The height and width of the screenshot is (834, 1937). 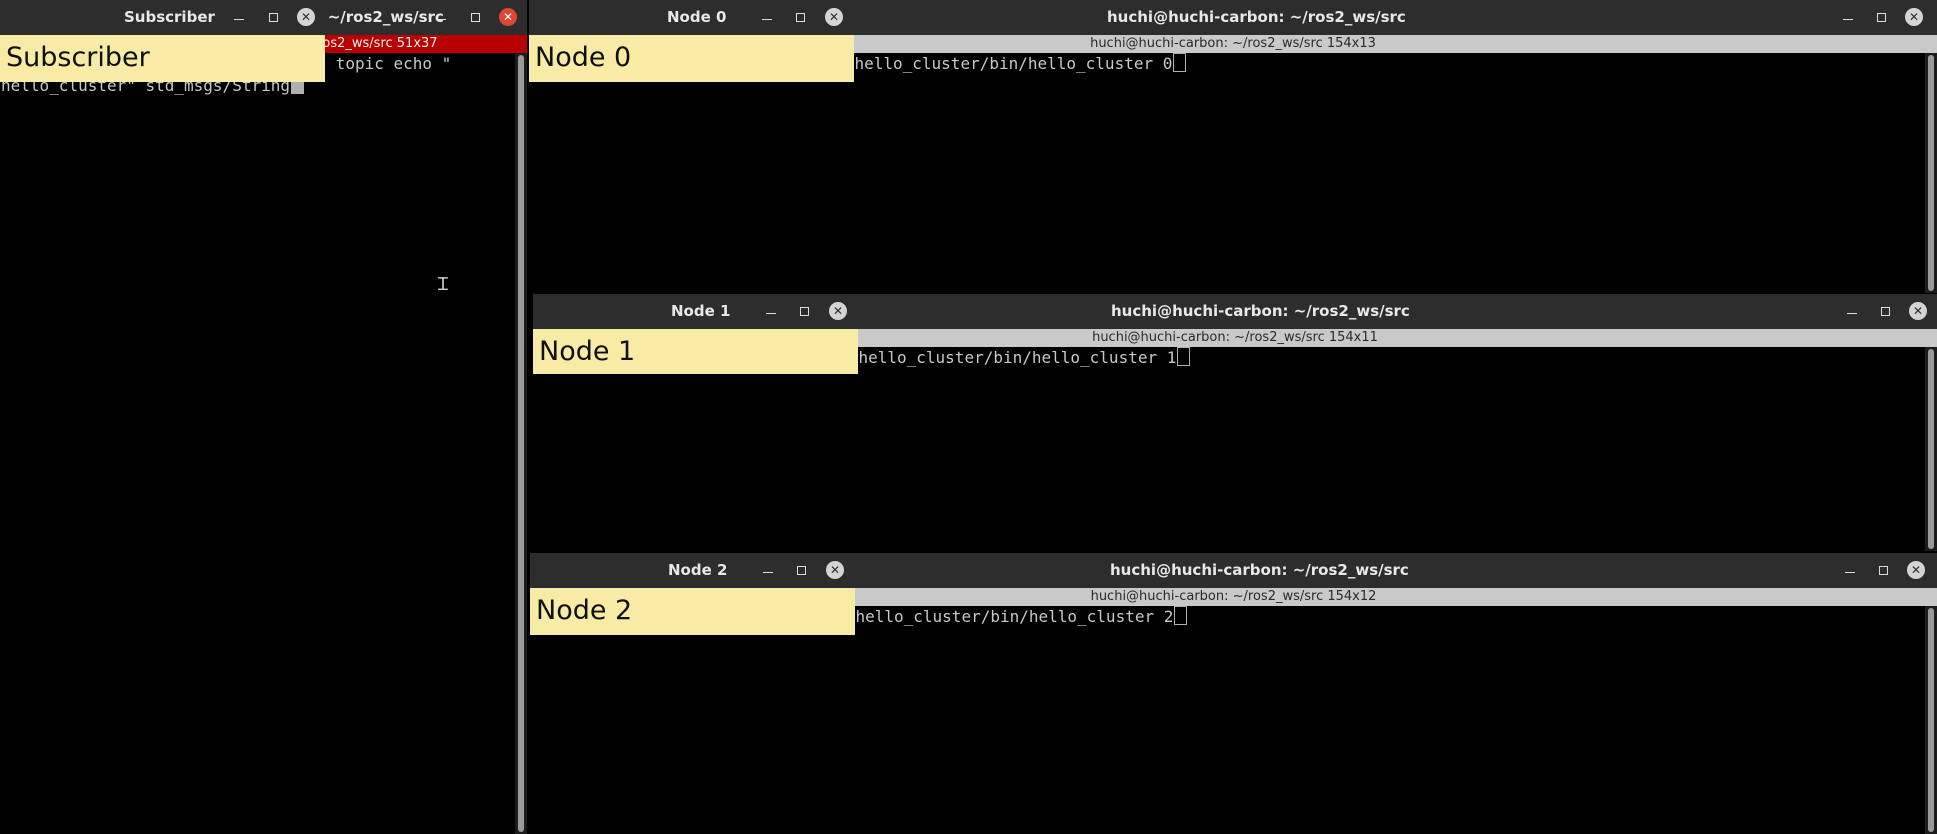 What do you see at coordinates (691, 58) in the screenshot?
I see `sticky-note: Node 0` at bounding box center [691, 58].